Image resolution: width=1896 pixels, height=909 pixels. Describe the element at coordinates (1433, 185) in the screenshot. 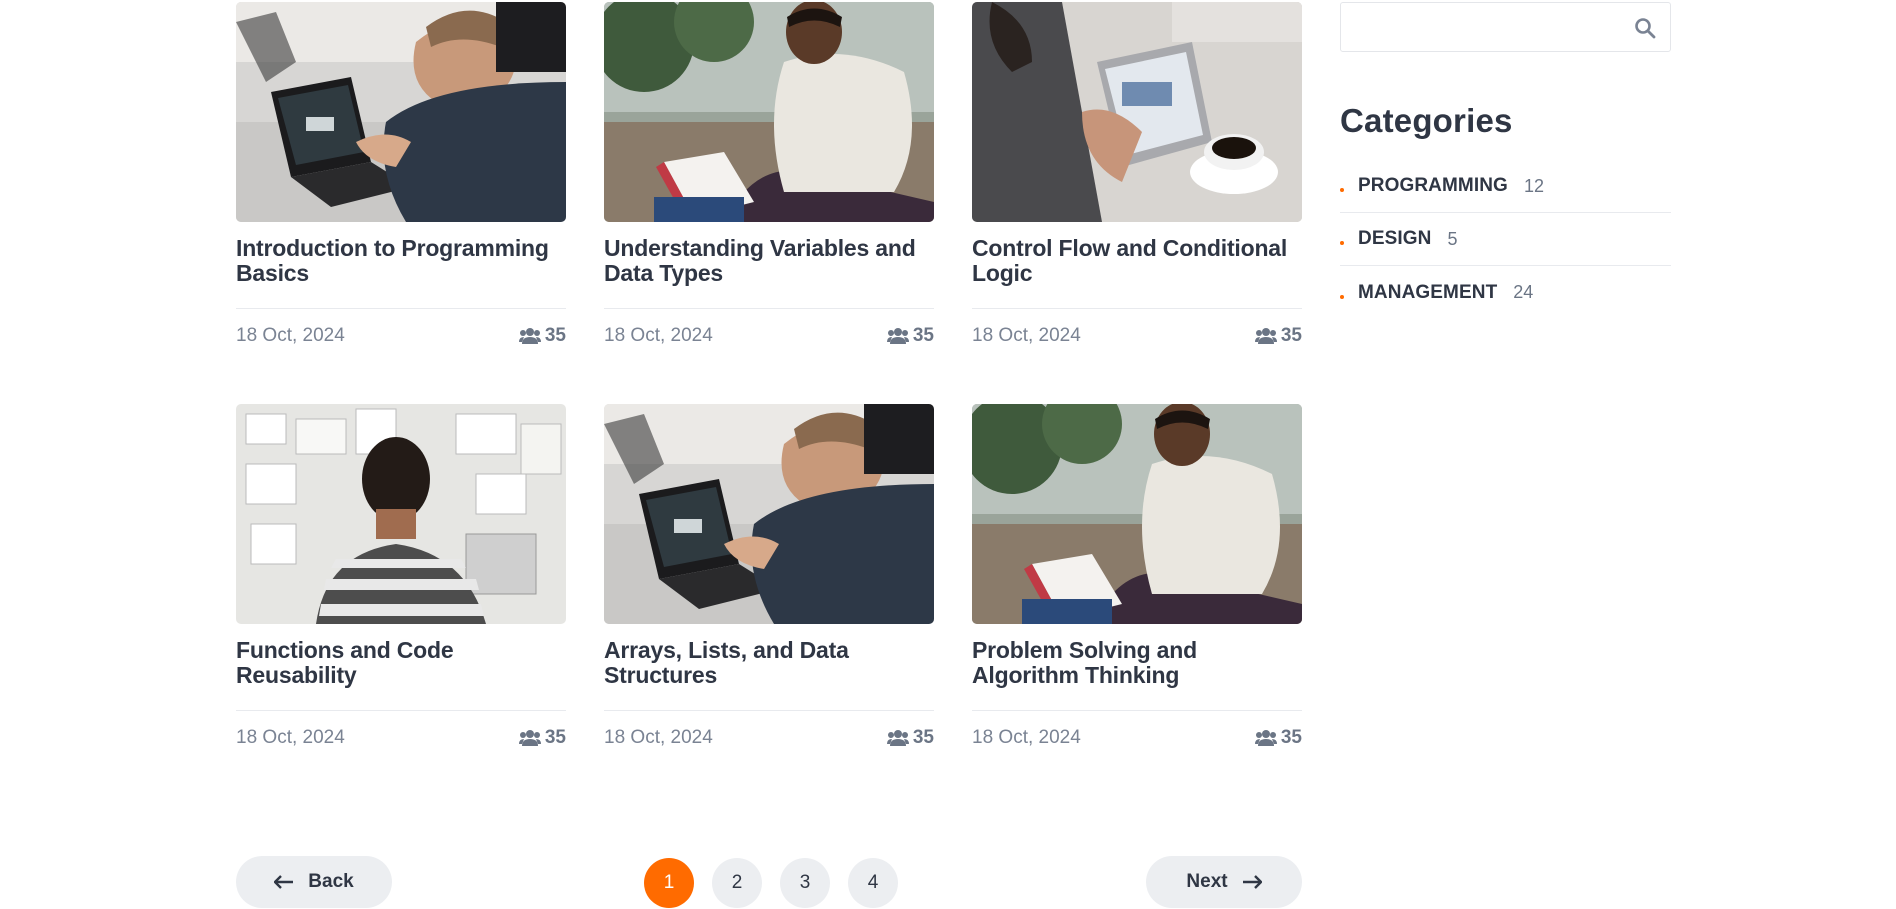

I see `category-name: PROGRAMMING` at that location.